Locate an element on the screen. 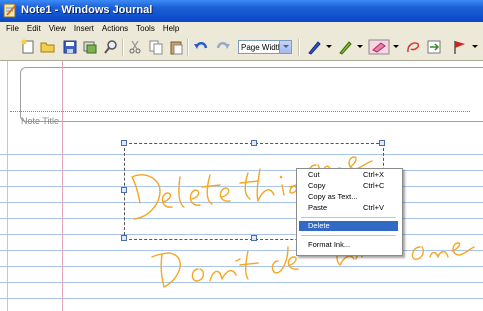  import-icon is located at coordinates (90, 47).